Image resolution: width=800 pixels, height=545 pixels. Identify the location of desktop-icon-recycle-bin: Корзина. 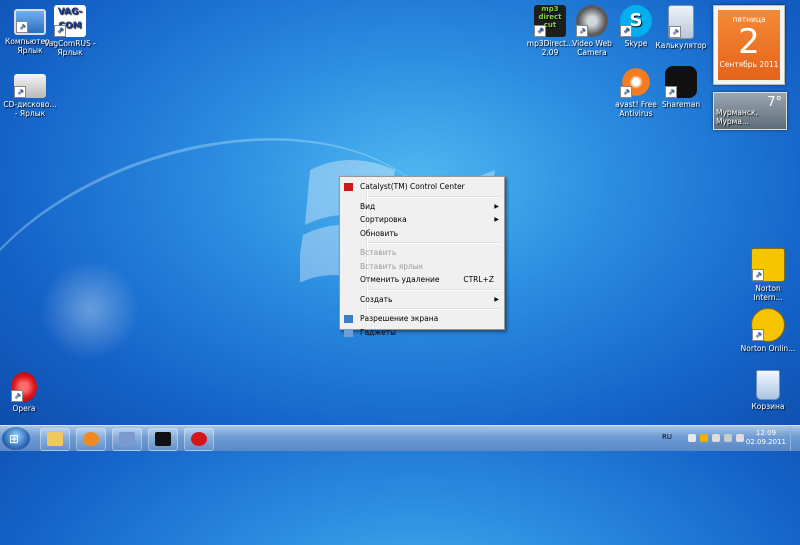
(768, 390).